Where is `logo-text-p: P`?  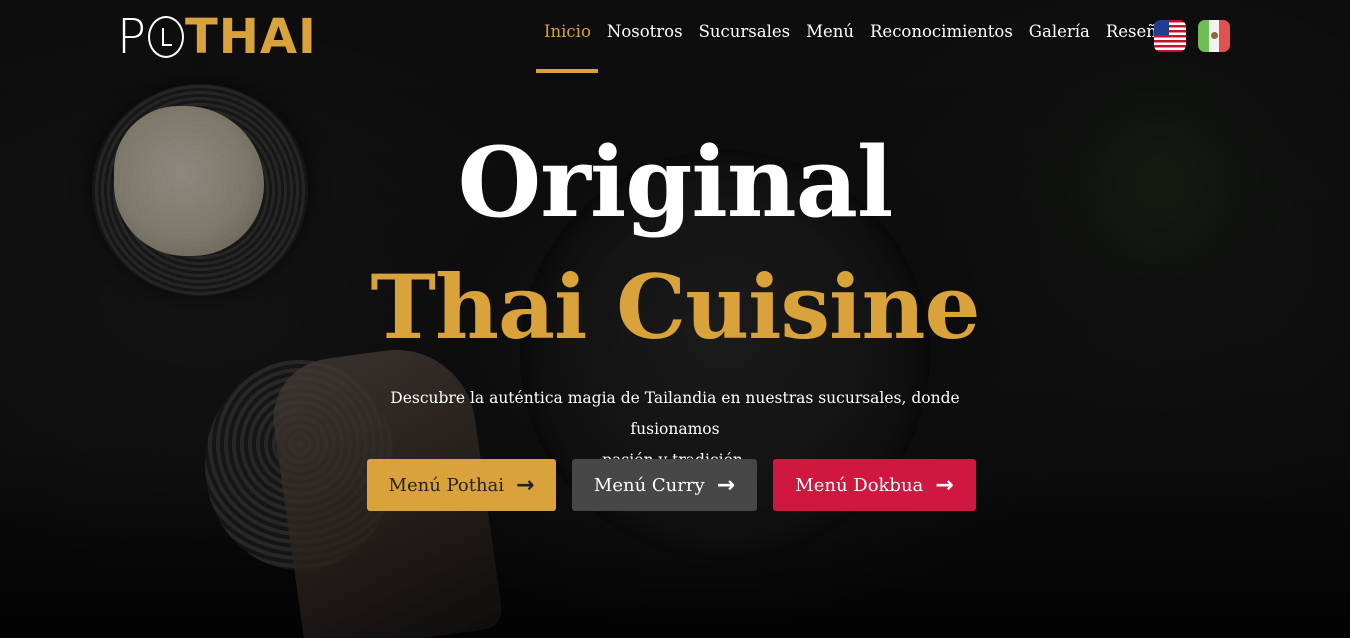 logo-text-p: P is located at coordinates (132, 37).